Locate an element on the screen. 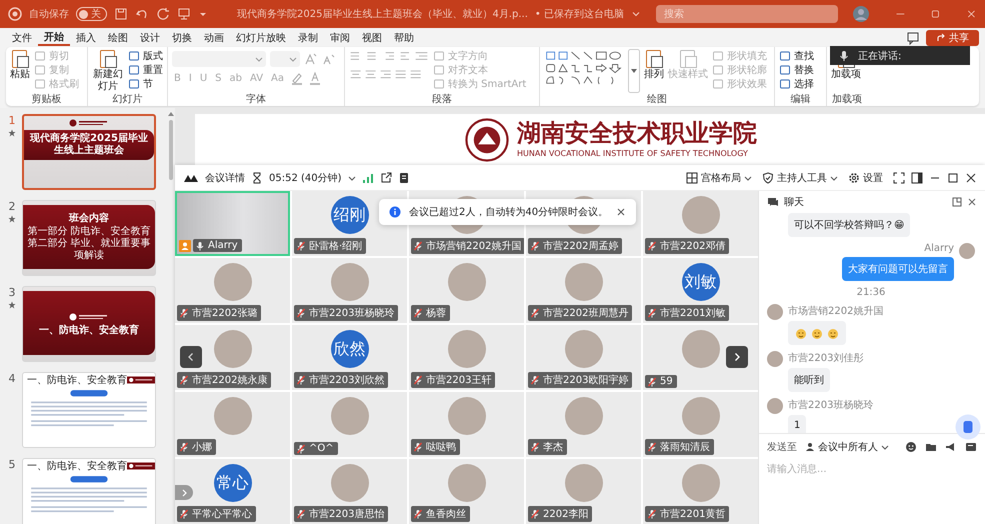  slide-number: 4 is located at coordinates (12, 378).